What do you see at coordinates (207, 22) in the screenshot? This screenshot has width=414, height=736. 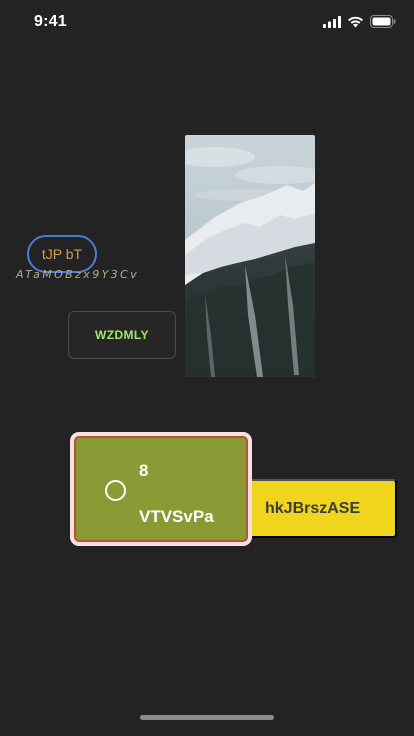 I see `status-bar: 9:41` at bounding box center [207, 22].